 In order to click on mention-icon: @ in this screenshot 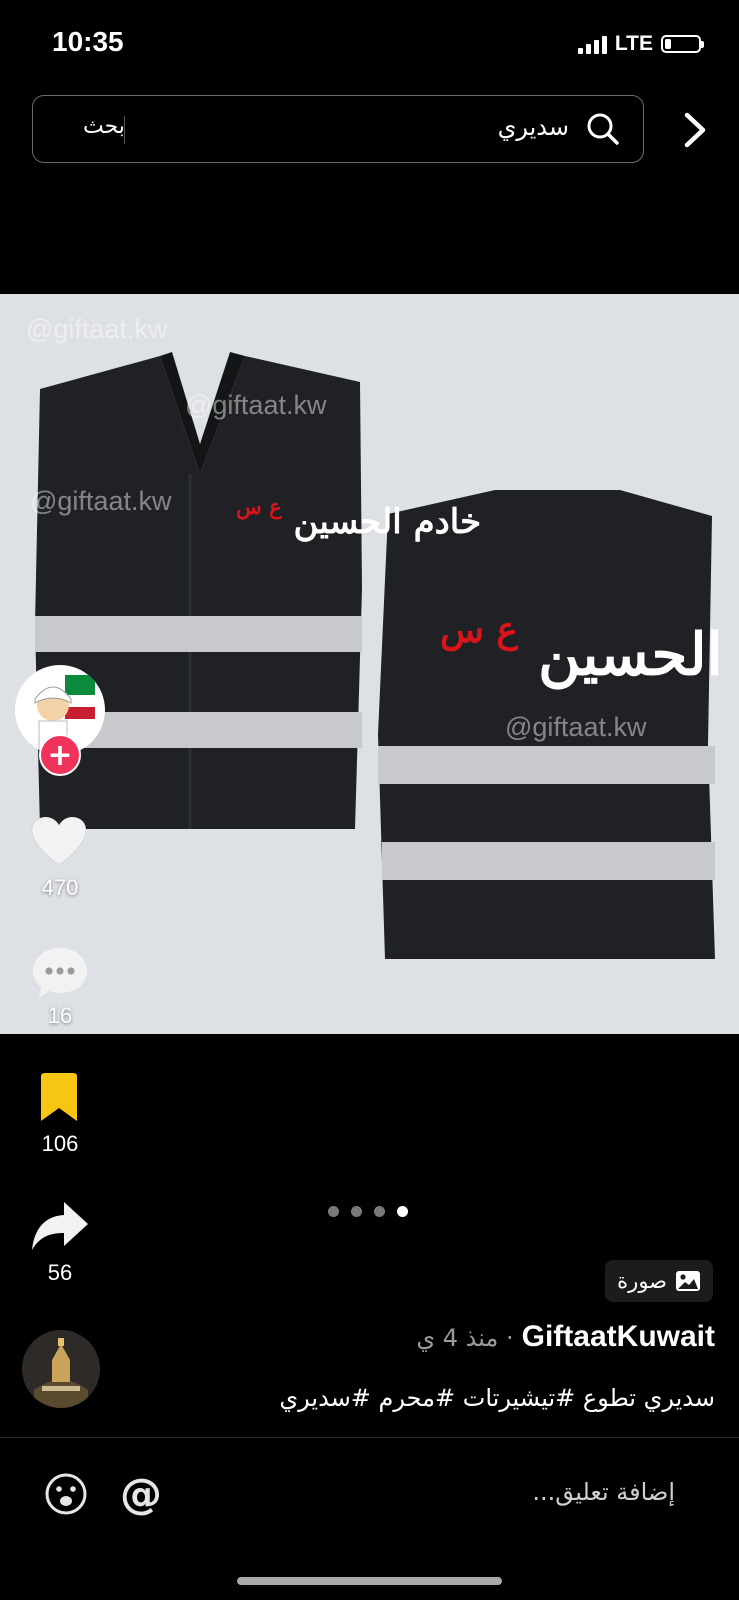, I will do `click(141, 1495)`.